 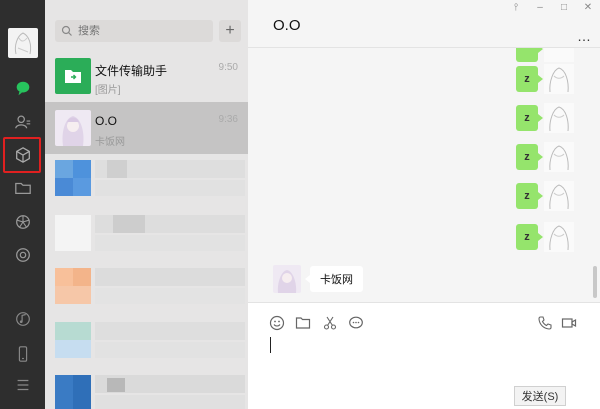 What do you see at coordinates (131, 71) in the screenshot?
I see `chat-name: 文件传输助手` at bounding box center [131, 71].